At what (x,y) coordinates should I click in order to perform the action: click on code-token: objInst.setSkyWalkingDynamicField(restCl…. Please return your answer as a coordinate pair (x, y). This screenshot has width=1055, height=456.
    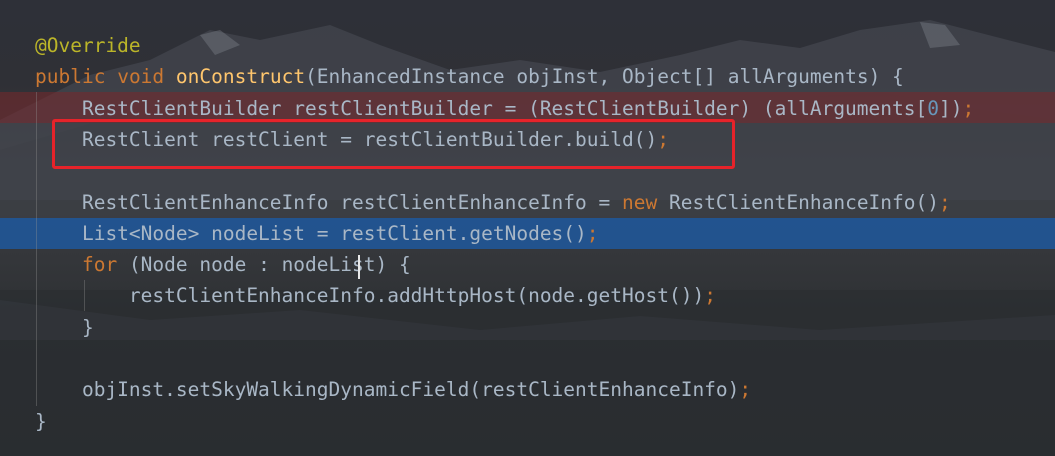
    Looking at the image, I should click on (387, 390).